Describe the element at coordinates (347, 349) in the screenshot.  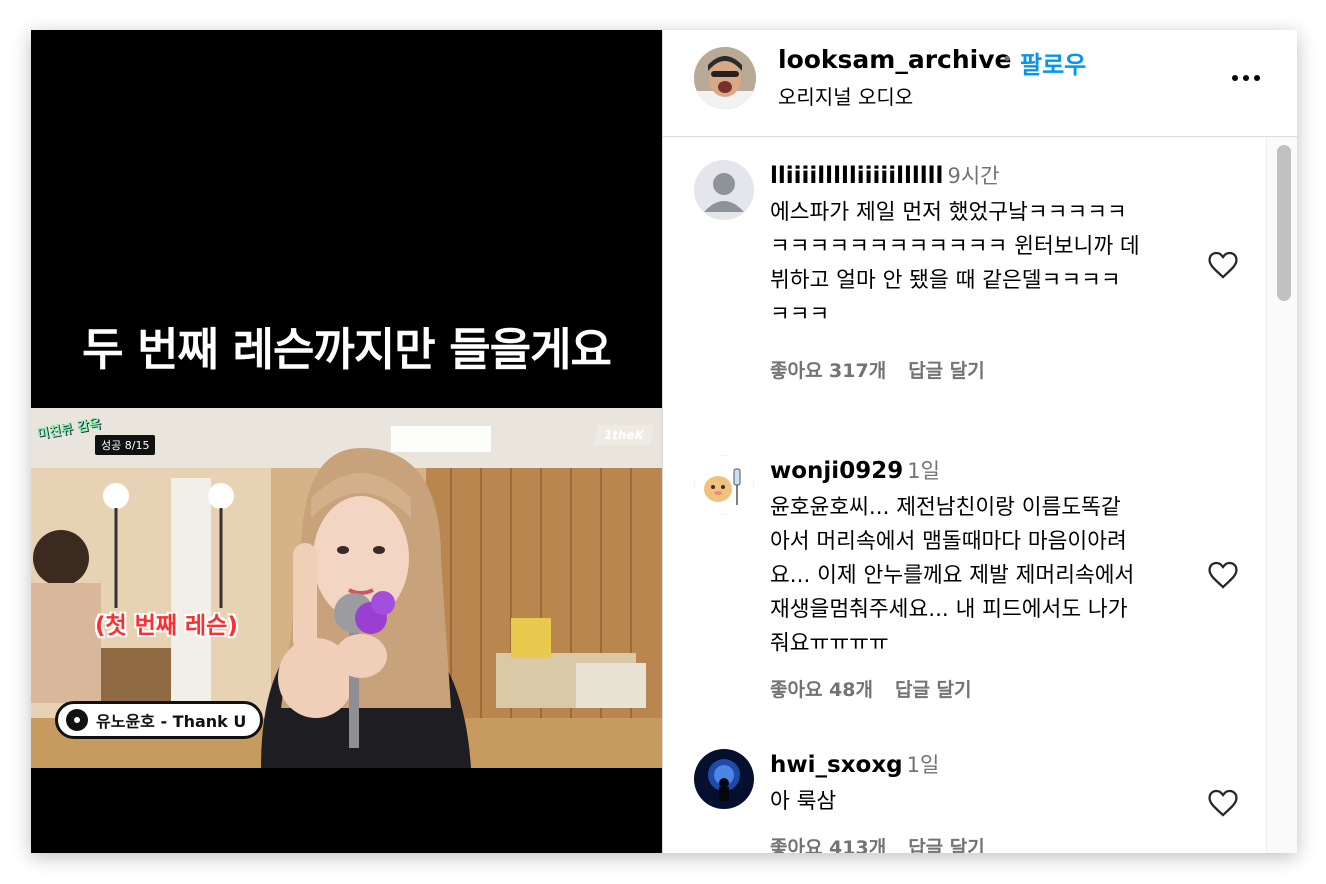
I see `video-caption: 두 번째 레슨까지만 들을게요` at that location.